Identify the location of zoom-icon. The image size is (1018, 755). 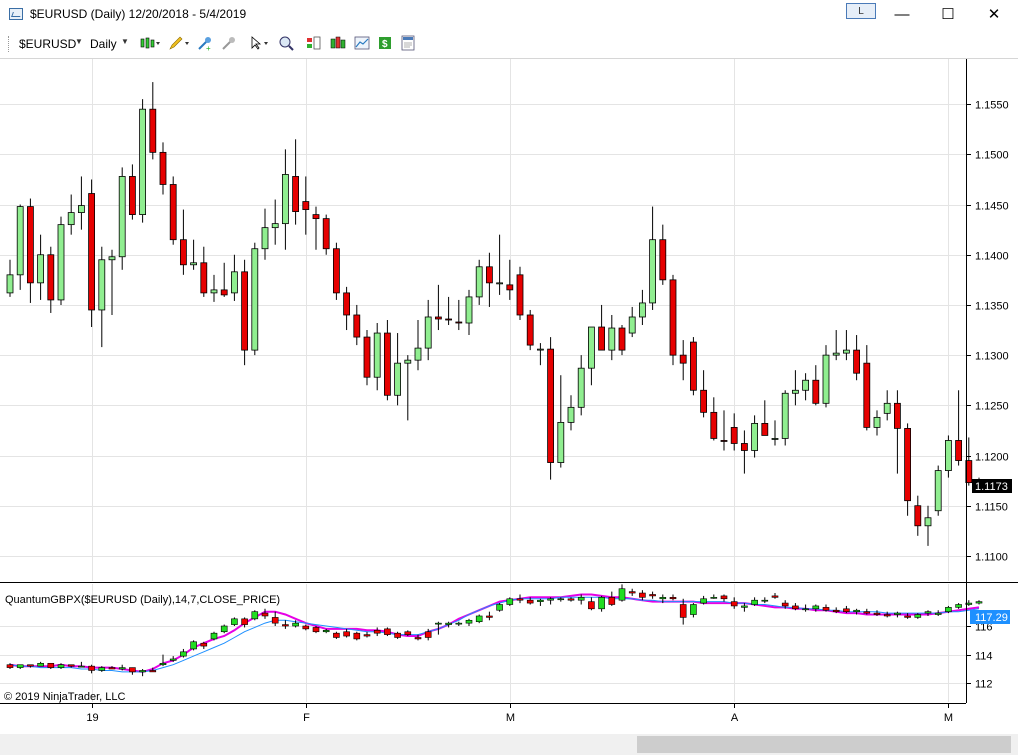
(286, 43).